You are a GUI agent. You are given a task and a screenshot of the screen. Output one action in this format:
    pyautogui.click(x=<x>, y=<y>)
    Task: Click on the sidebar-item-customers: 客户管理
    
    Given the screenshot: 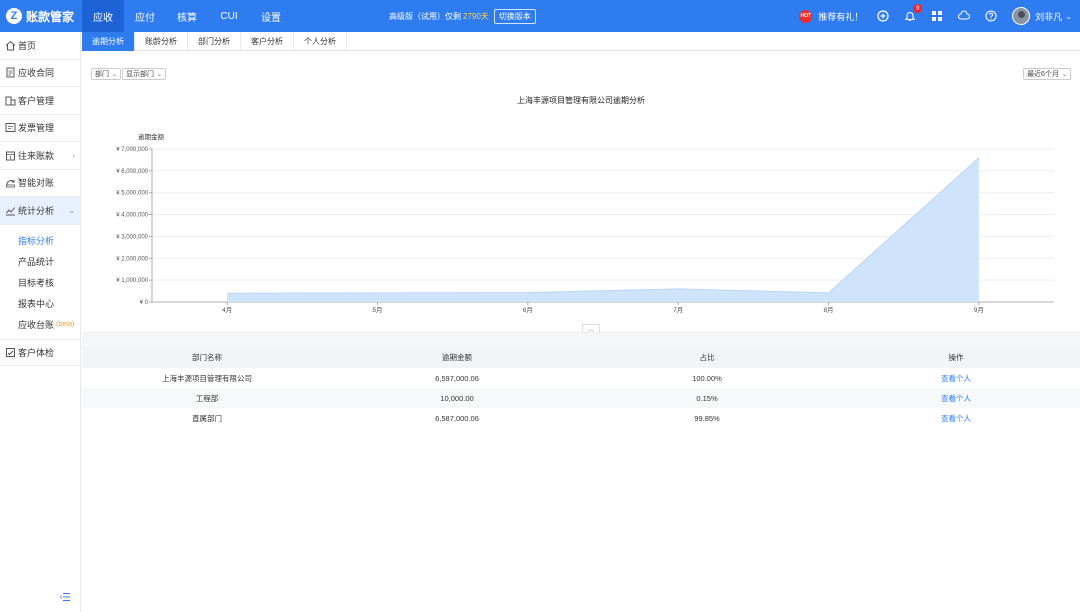 What is the action you would take?
    pyautogui.click(x=40, y=101)
    